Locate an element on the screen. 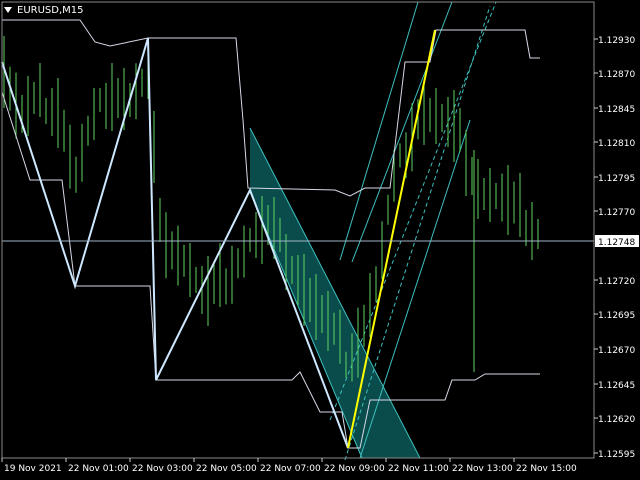  x-tick-label-4: 22 Nov 07:00 is located at coordinates (290, 469).